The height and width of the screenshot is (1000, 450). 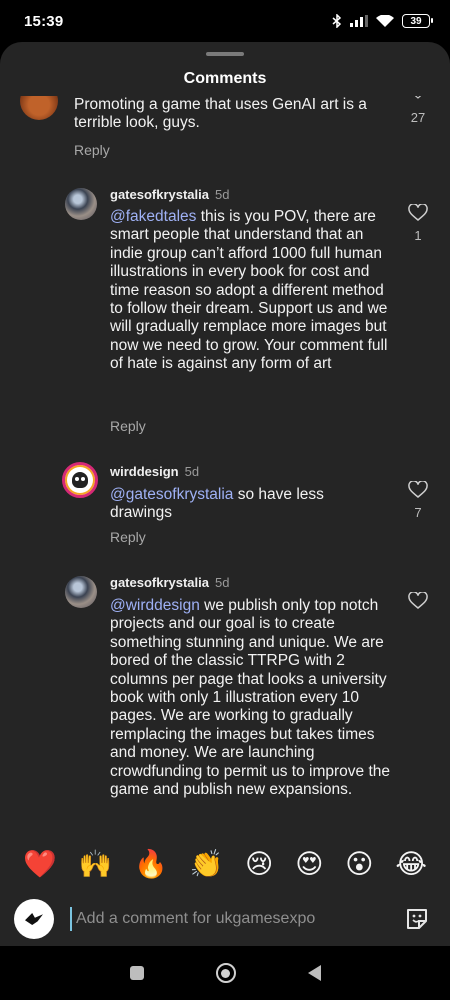 I want to click on cell-signal-icon, so click(x=359, y=21).